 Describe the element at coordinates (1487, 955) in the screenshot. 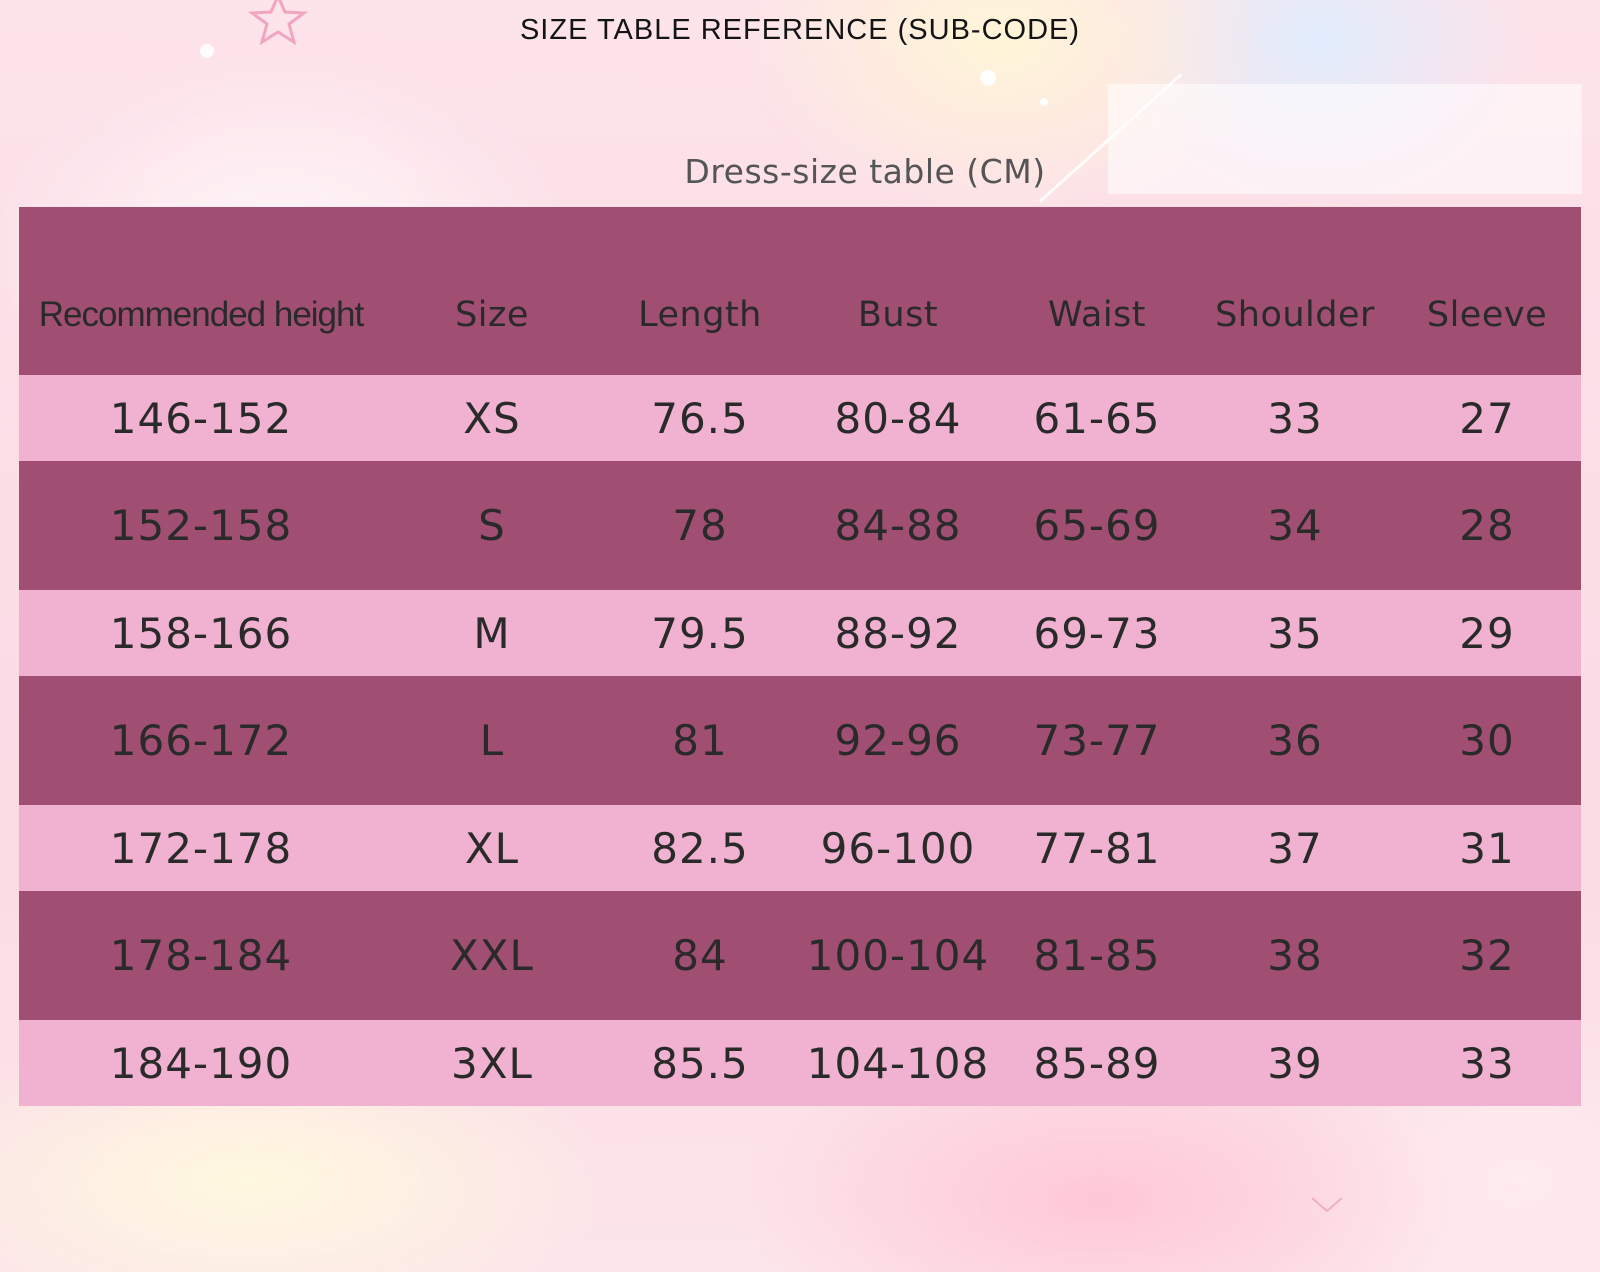

I see `cell-sleeve: 32` at that location.